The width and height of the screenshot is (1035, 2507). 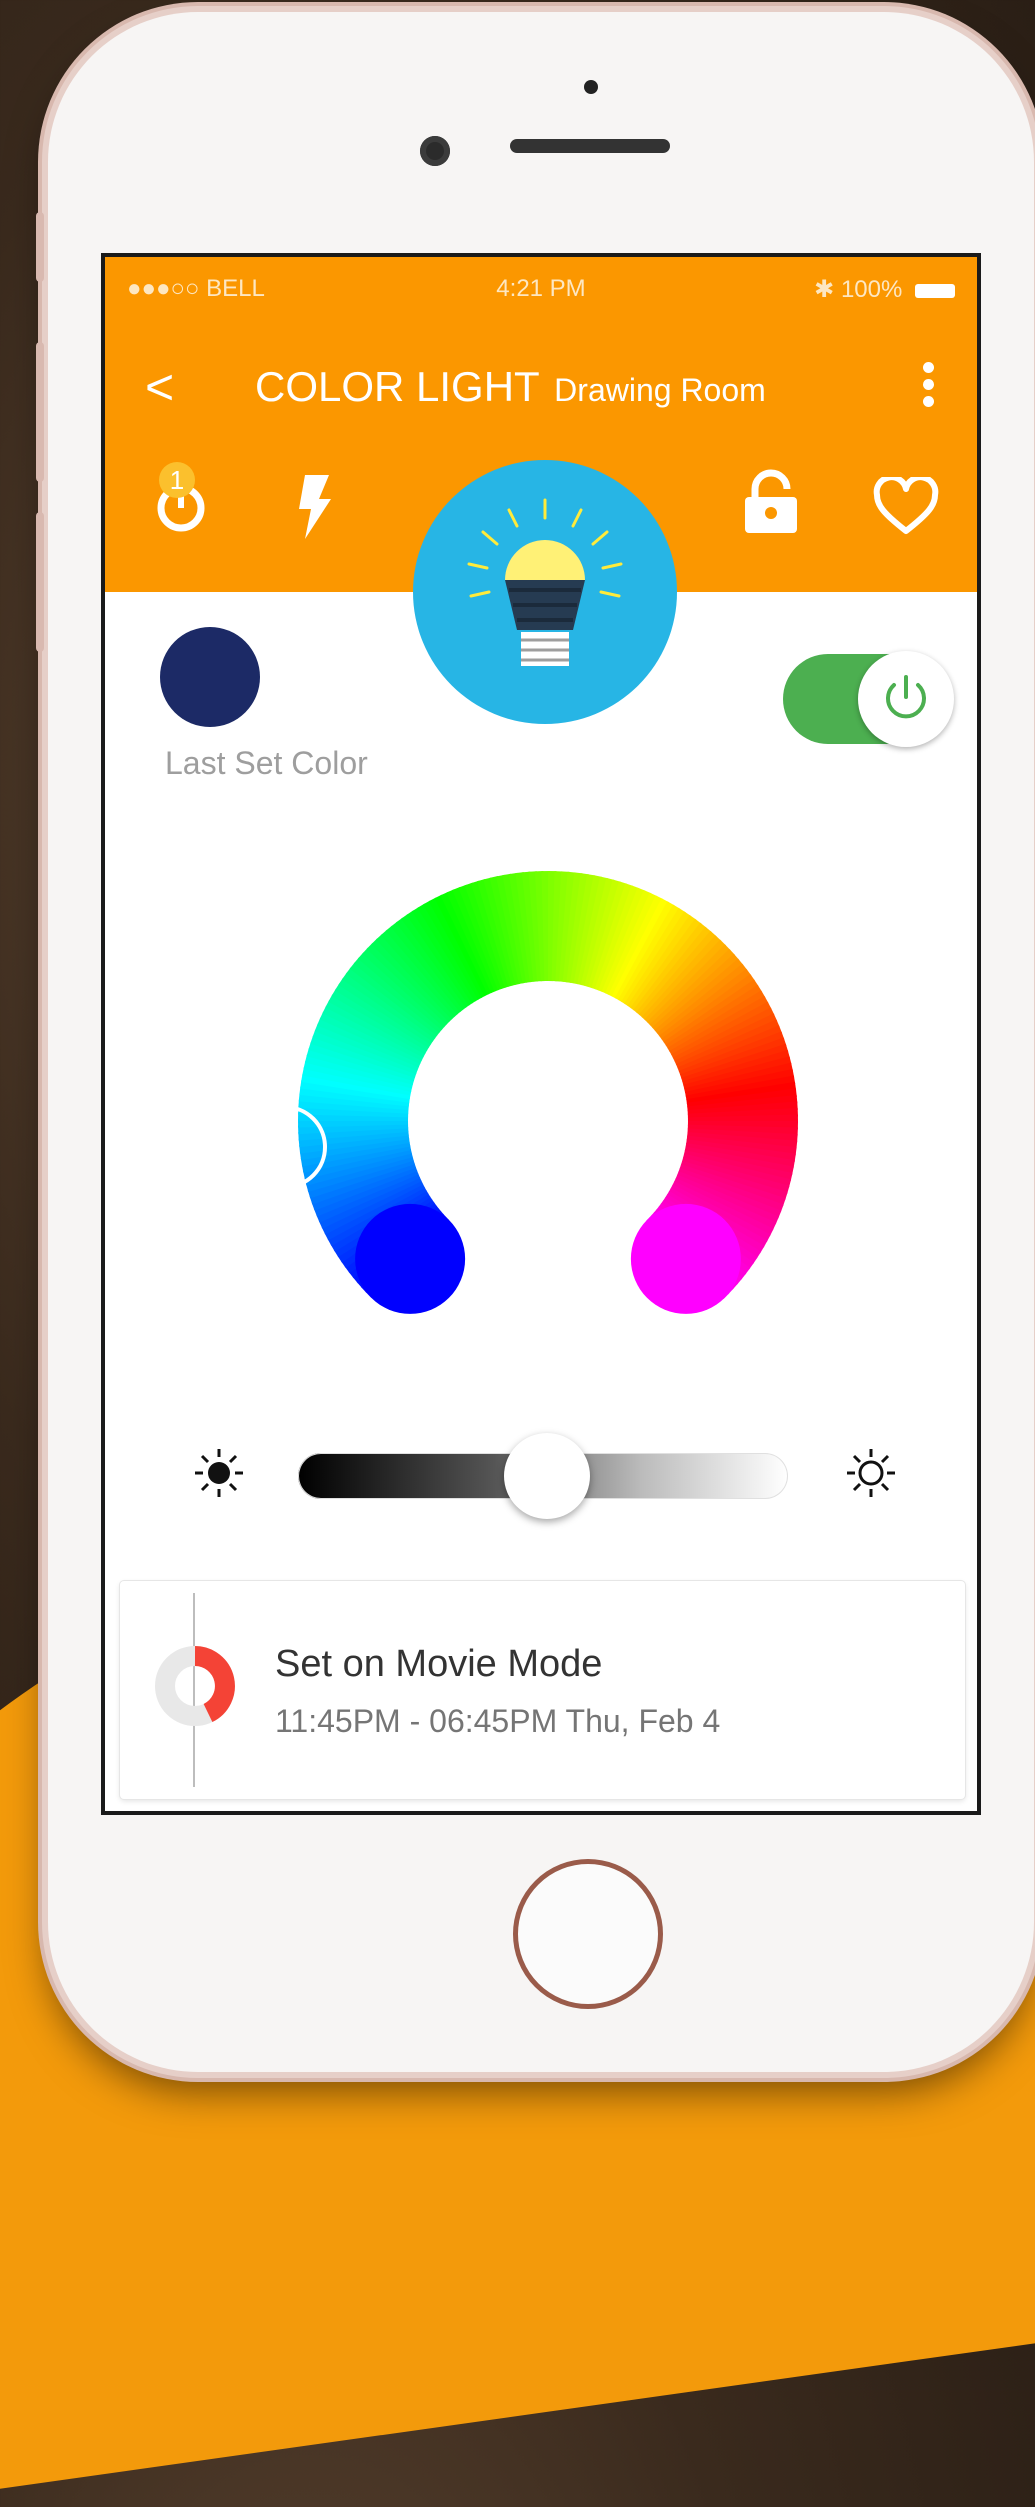 What do you see at coordinates (219, 1475) in the screenshot?
I see `brightness-low-icon` at bounding box center [219, 1475].